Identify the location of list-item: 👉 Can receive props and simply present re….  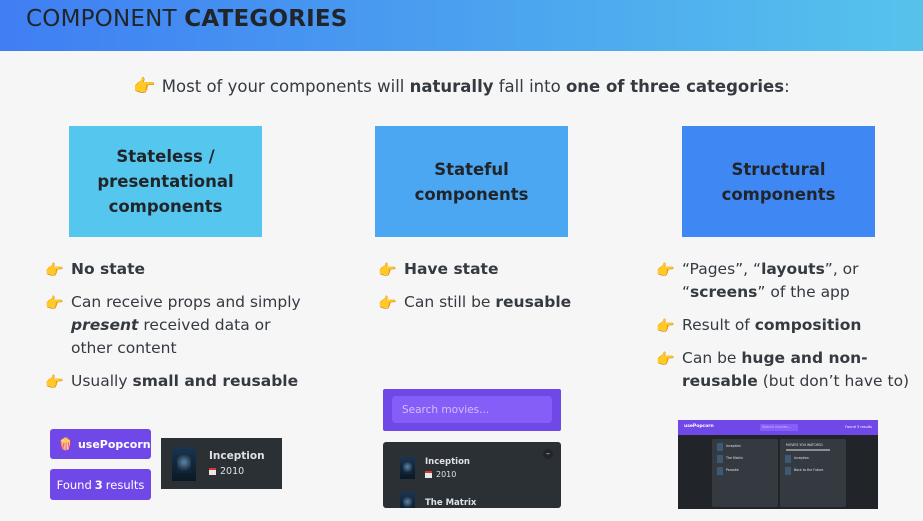
(173, 325).